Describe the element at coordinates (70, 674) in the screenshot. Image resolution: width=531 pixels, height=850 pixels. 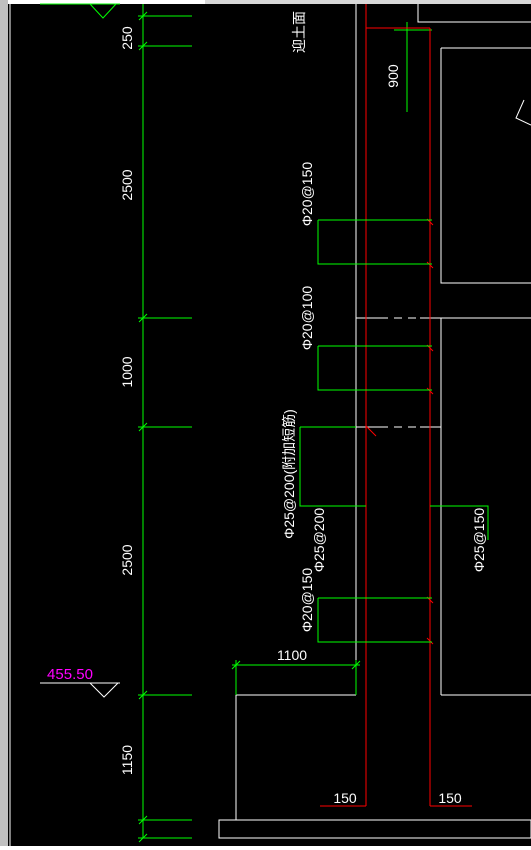
I see `elevation-label: 455.50` at that location.